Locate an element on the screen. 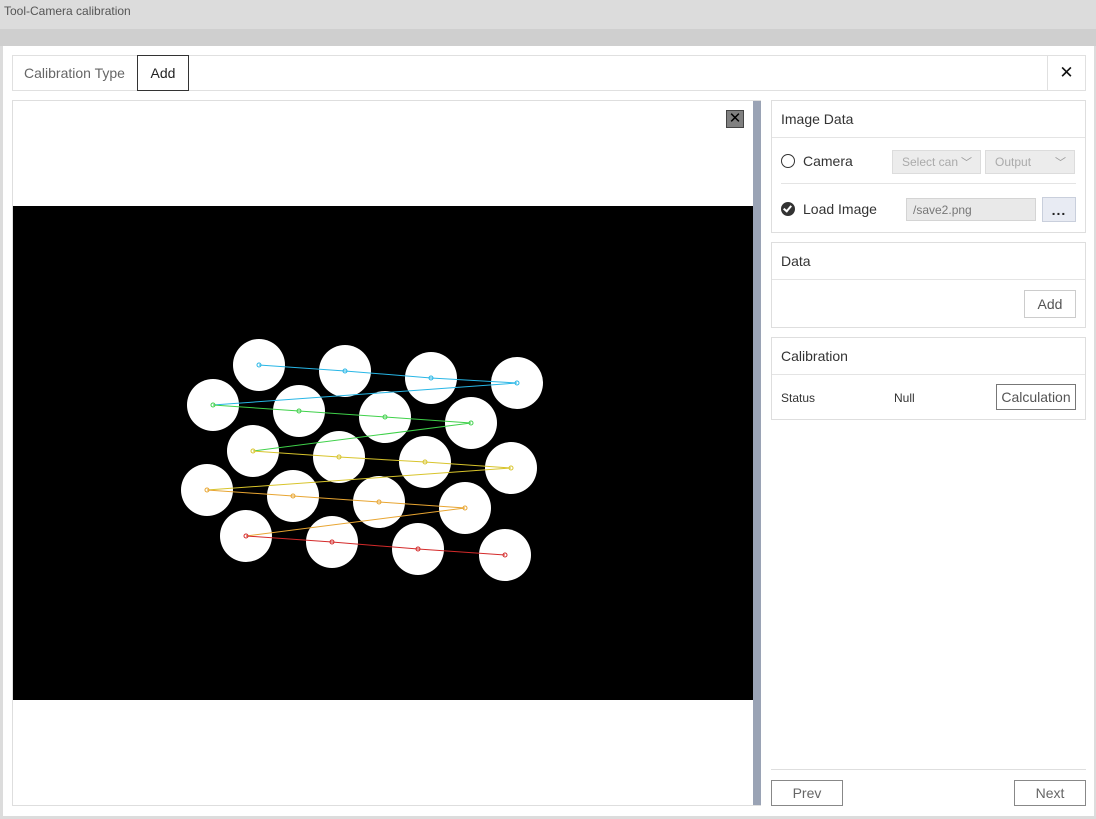  prev-button: Prev is located at coordinates (807, 793).